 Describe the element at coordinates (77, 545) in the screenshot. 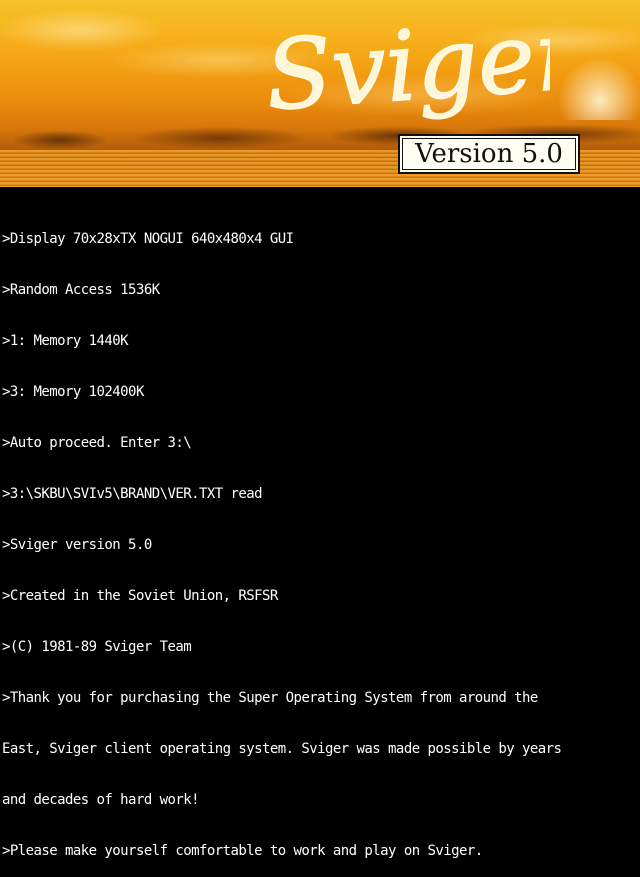

I see `console-line: >Sviger version 5.0` at that location.